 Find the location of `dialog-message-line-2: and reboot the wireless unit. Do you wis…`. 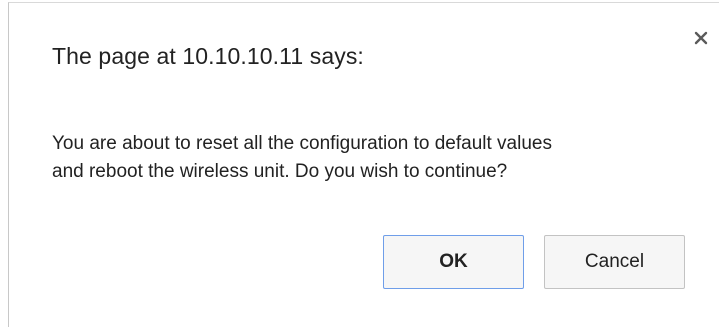

dialog-message-line-2: and reboot the wireless unit. Do you wis… is located at coordinates (280, 171).